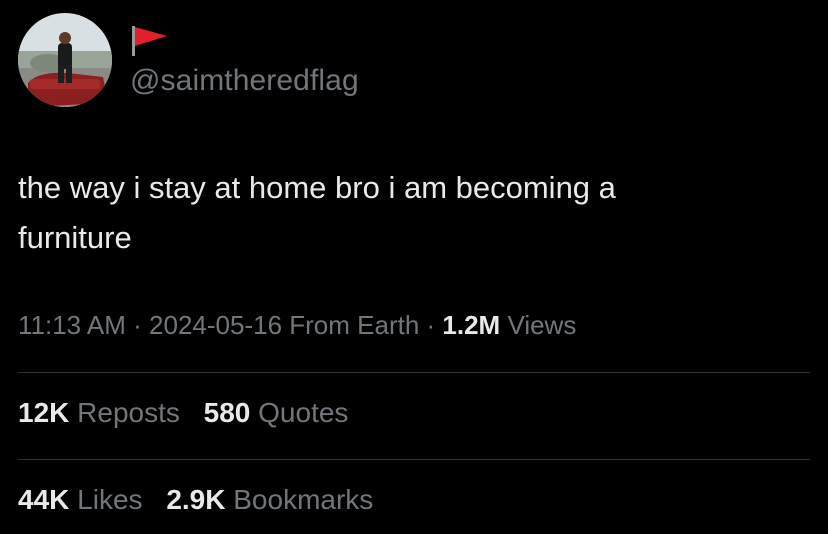 This screenshot has width=828, height=534. Describe the element at coordinates (538, 325) in the screenshot. I see `views-label: Views` at that location.